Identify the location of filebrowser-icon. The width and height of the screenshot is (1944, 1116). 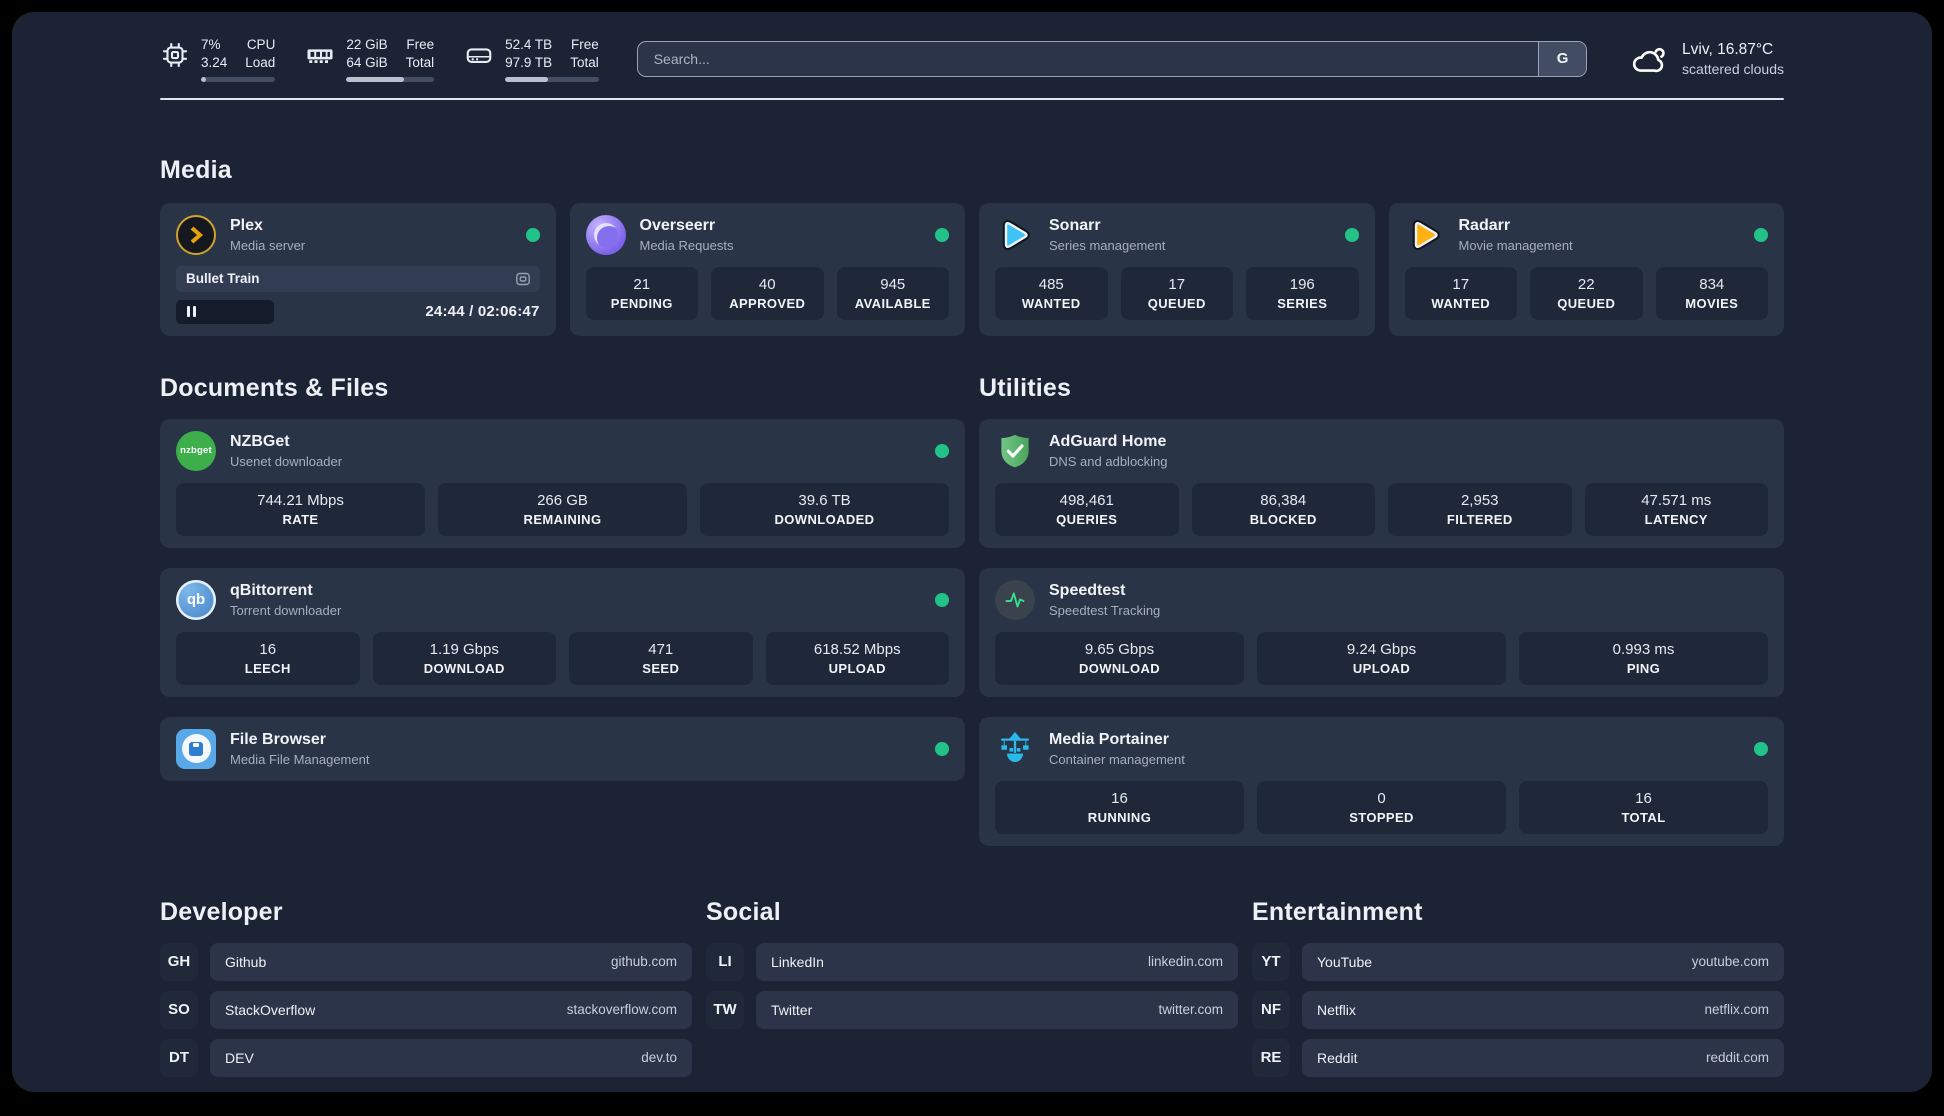
(196, 748).